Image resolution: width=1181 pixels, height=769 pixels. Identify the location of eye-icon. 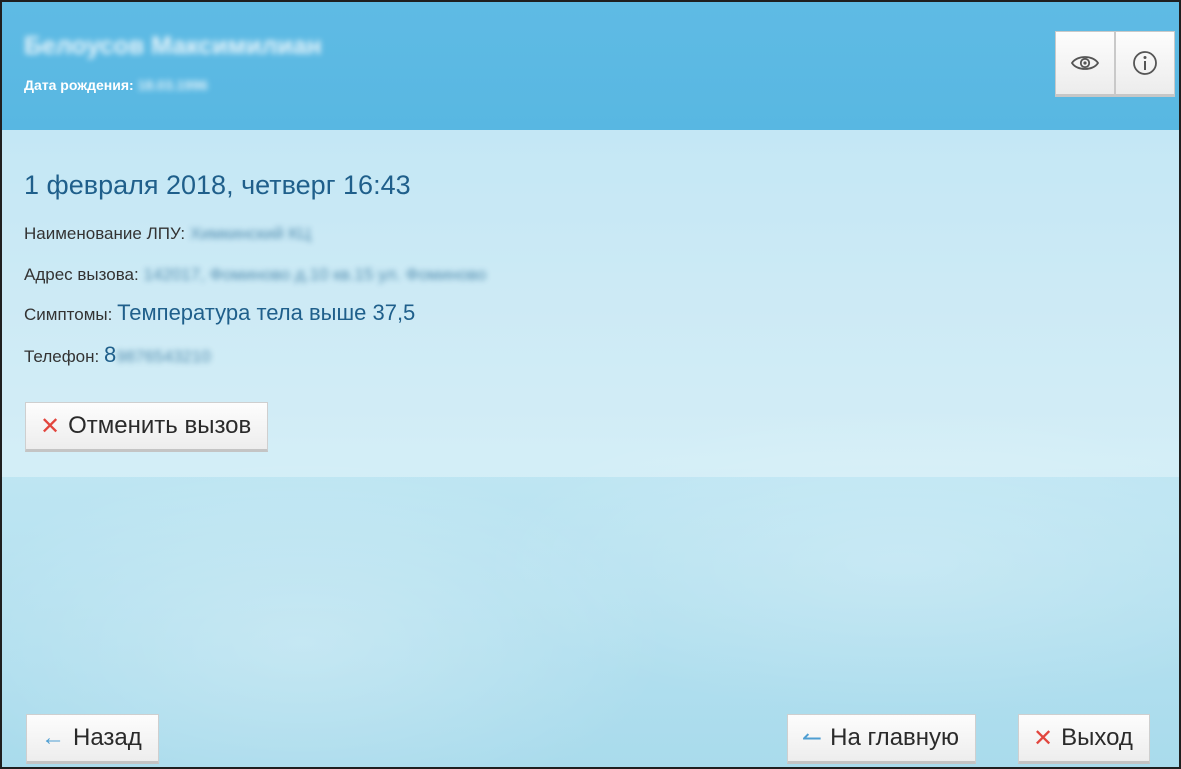
(1085, 63).